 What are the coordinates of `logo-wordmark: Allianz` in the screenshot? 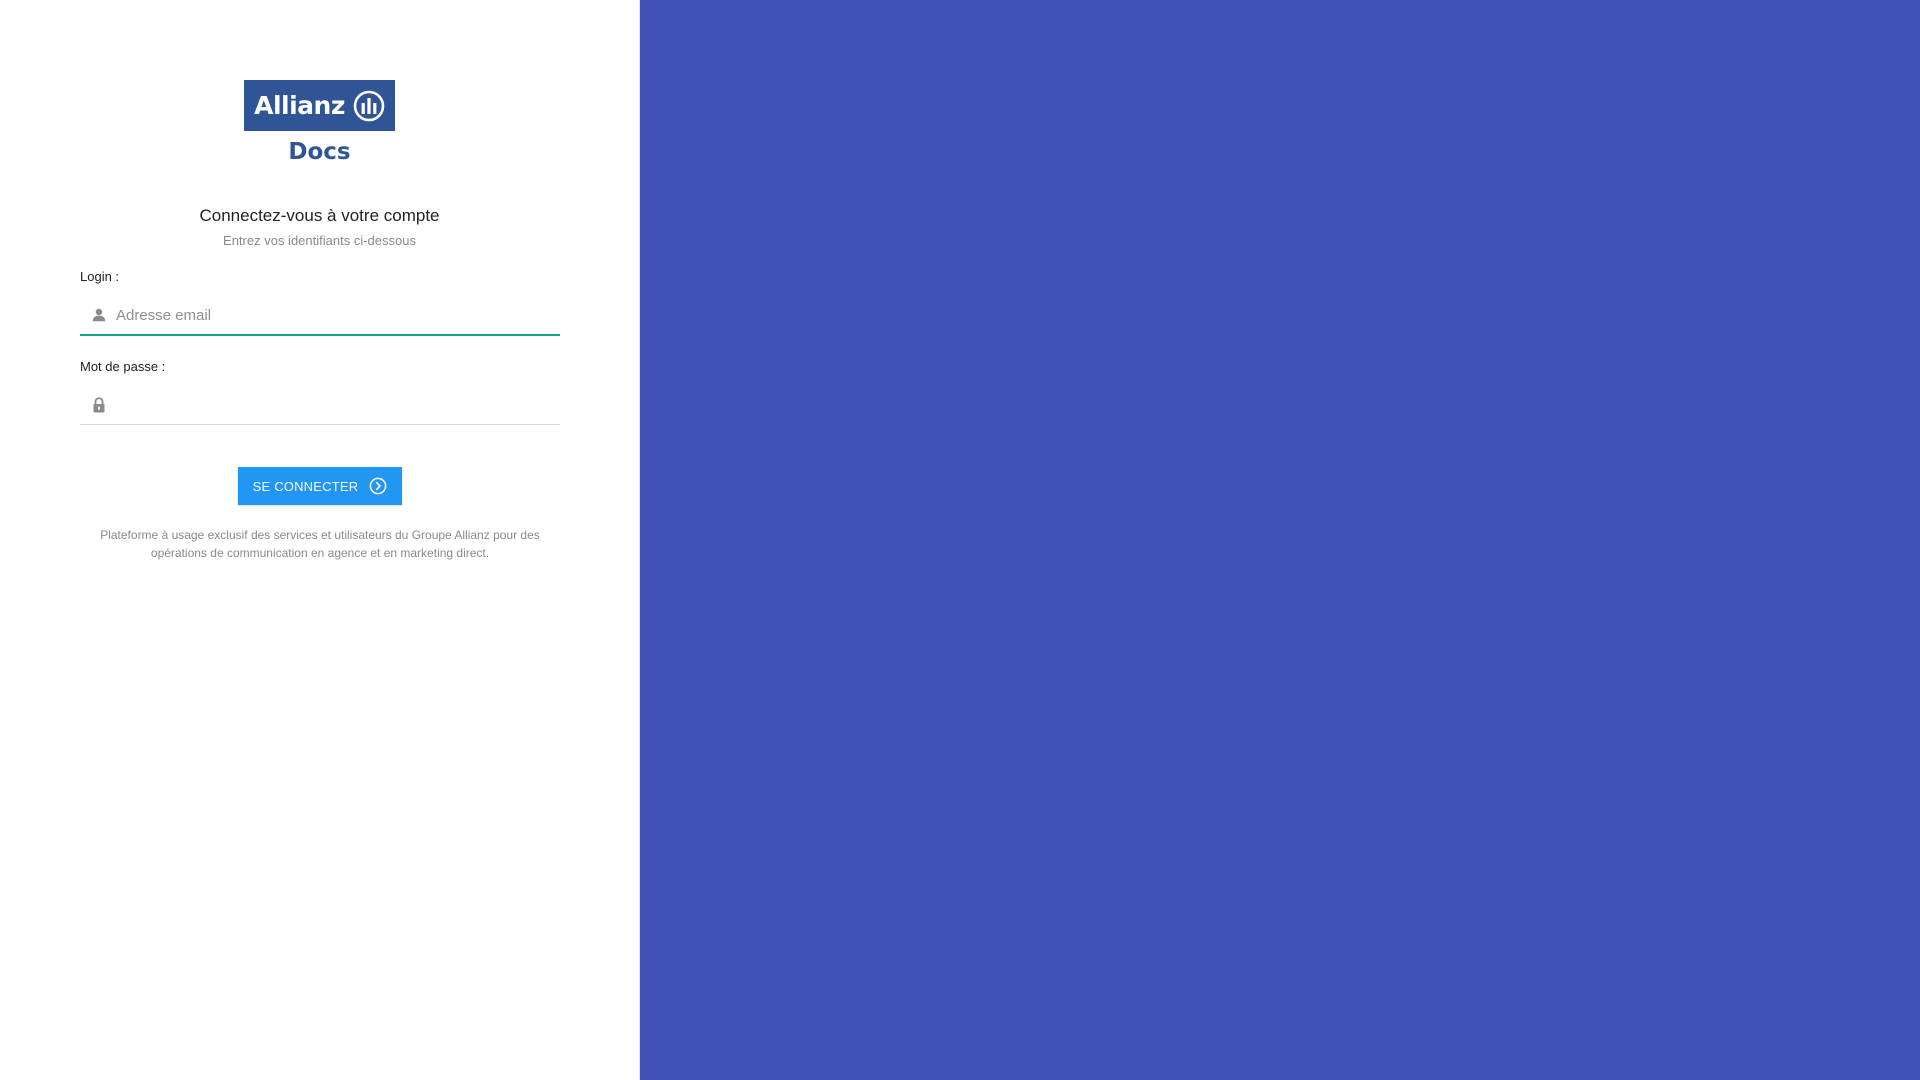 It's located at (299, 105).